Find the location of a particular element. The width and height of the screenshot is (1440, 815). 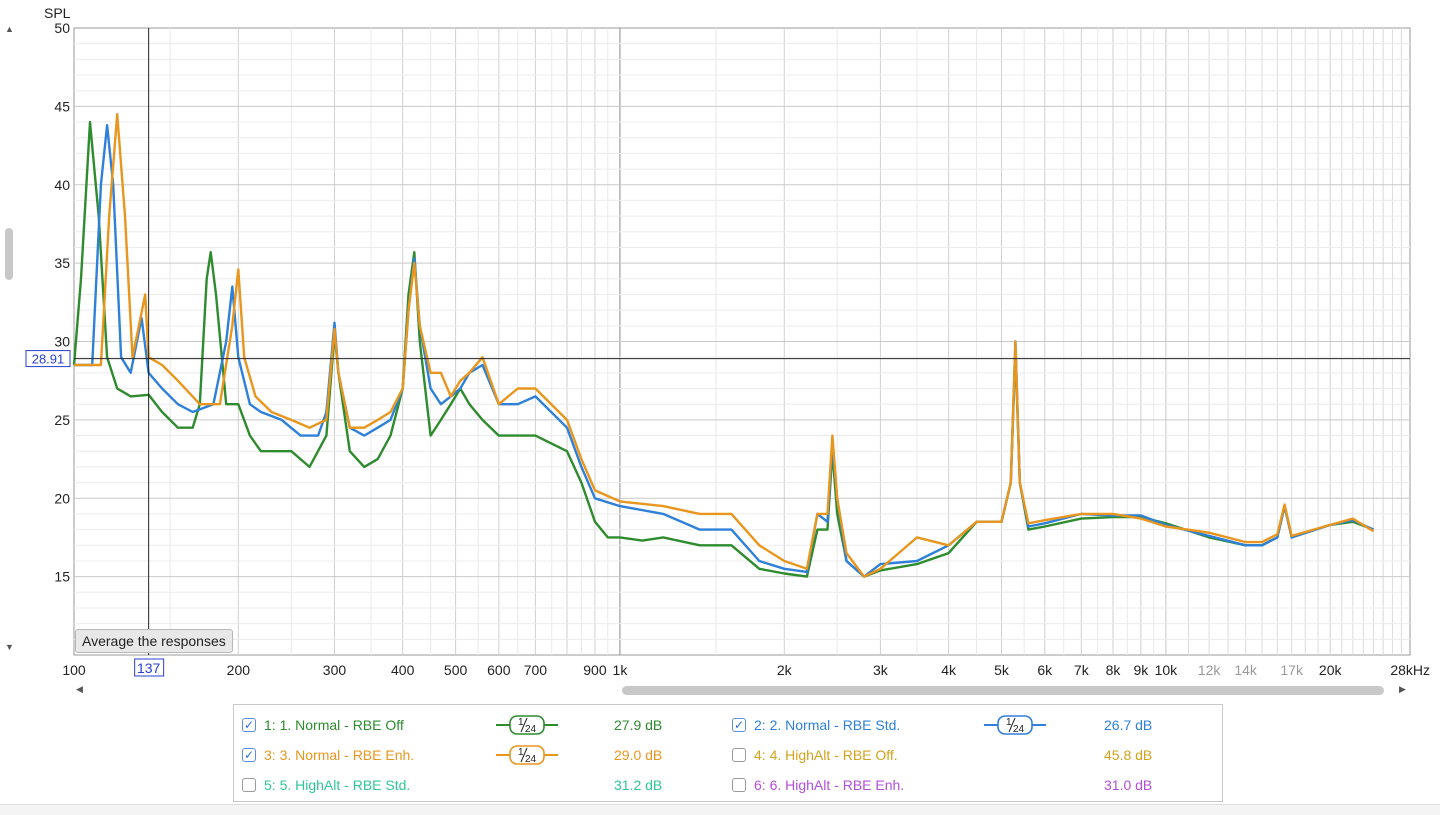

legend-item-4: 4: 4. HighAlt - RBE Off. is located at coordinates (815, 755).